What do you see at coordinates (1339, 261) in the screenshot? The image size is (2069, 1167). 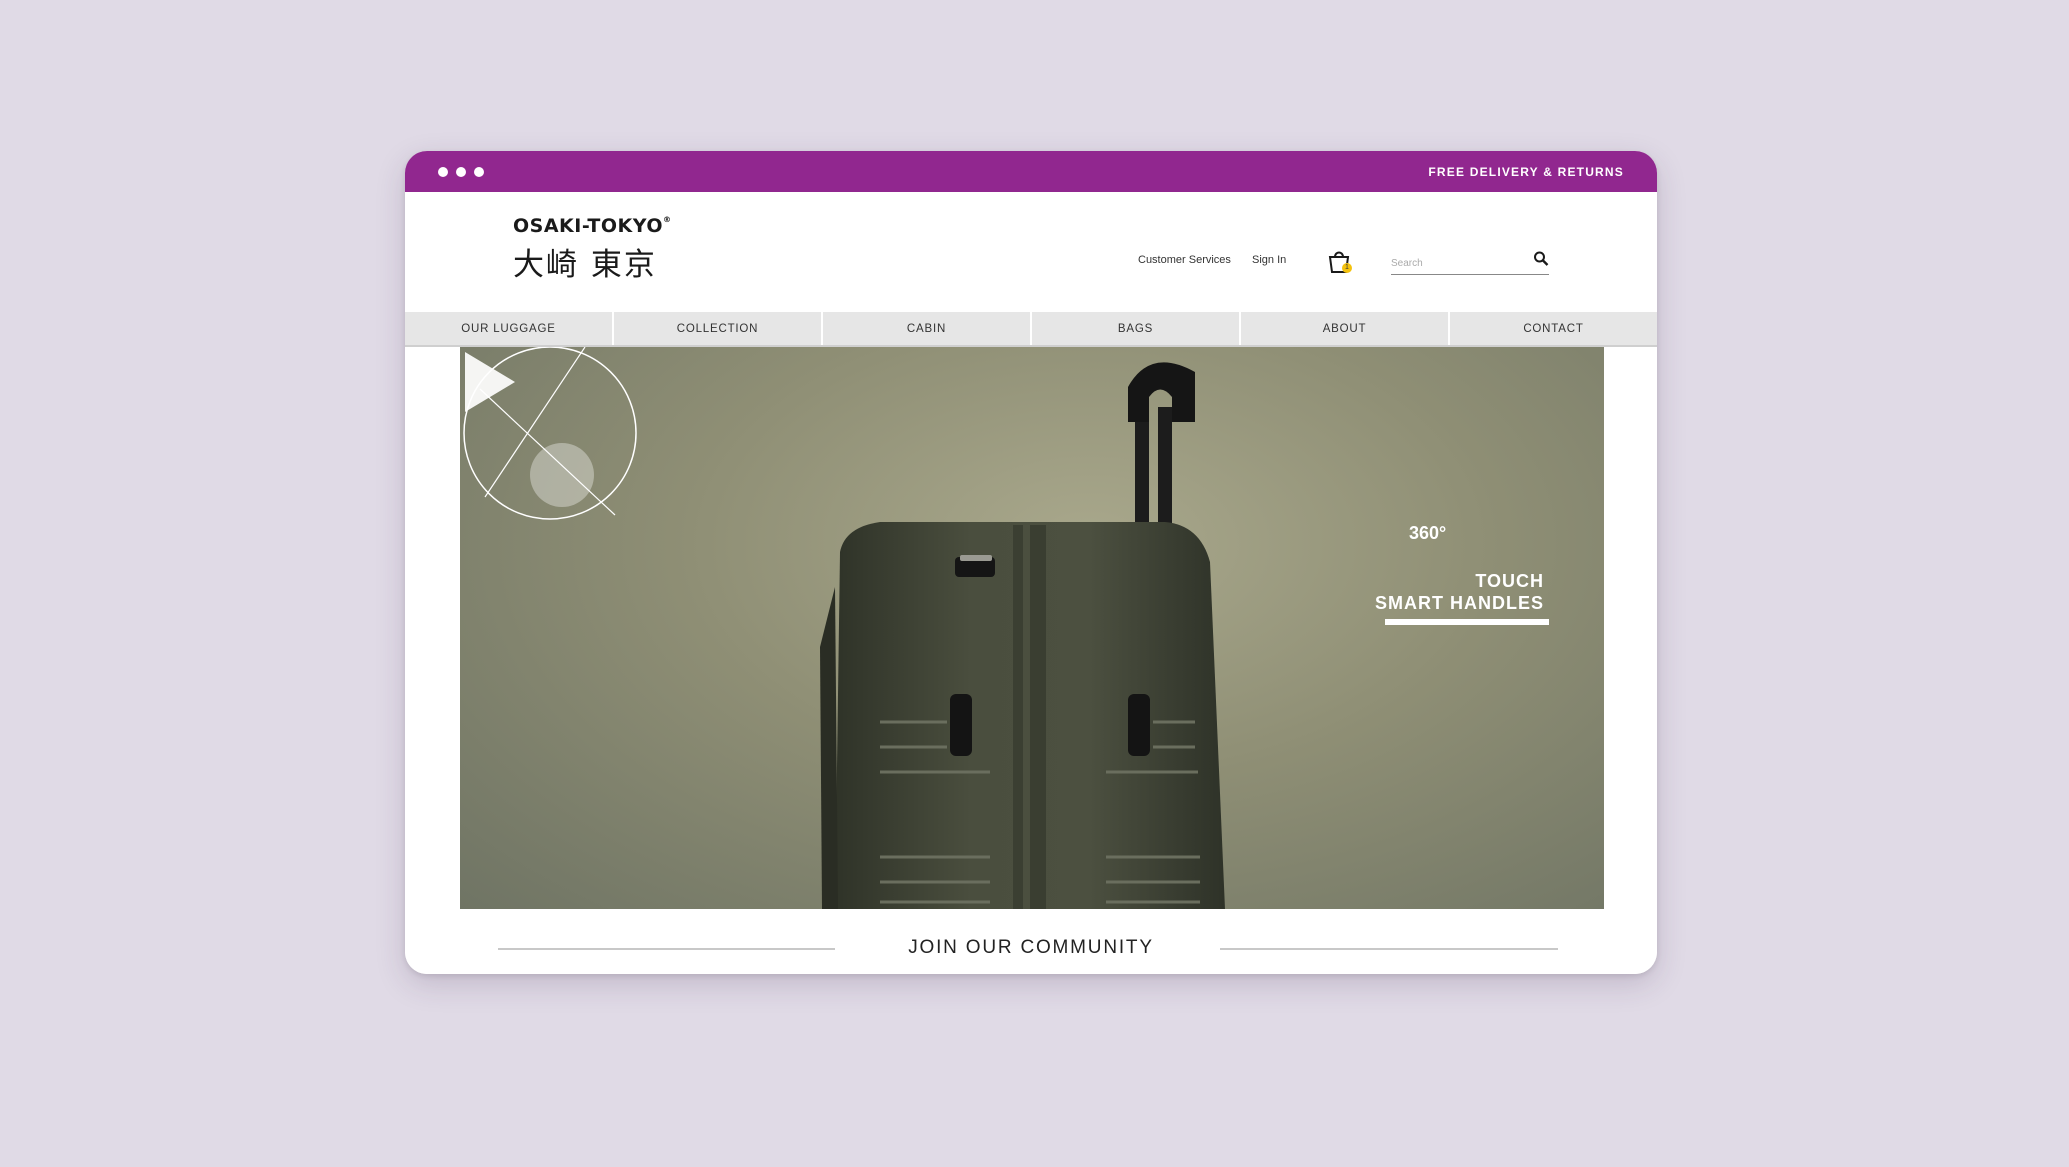 I see `cart-button: 1` at bounding box center [1339, 261].